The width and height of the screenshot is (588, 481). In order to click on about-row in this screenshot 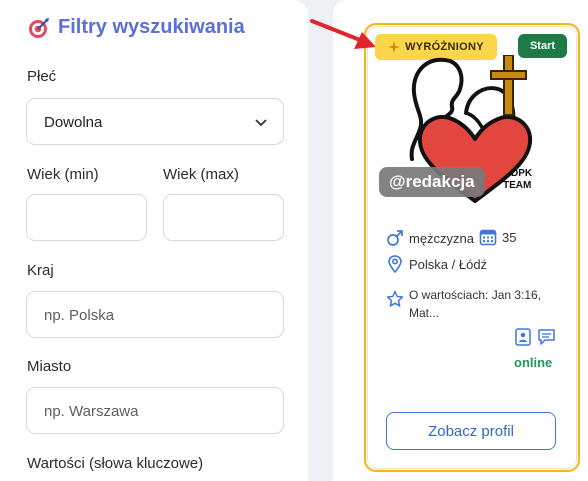, I will do `click(395, 299)`.